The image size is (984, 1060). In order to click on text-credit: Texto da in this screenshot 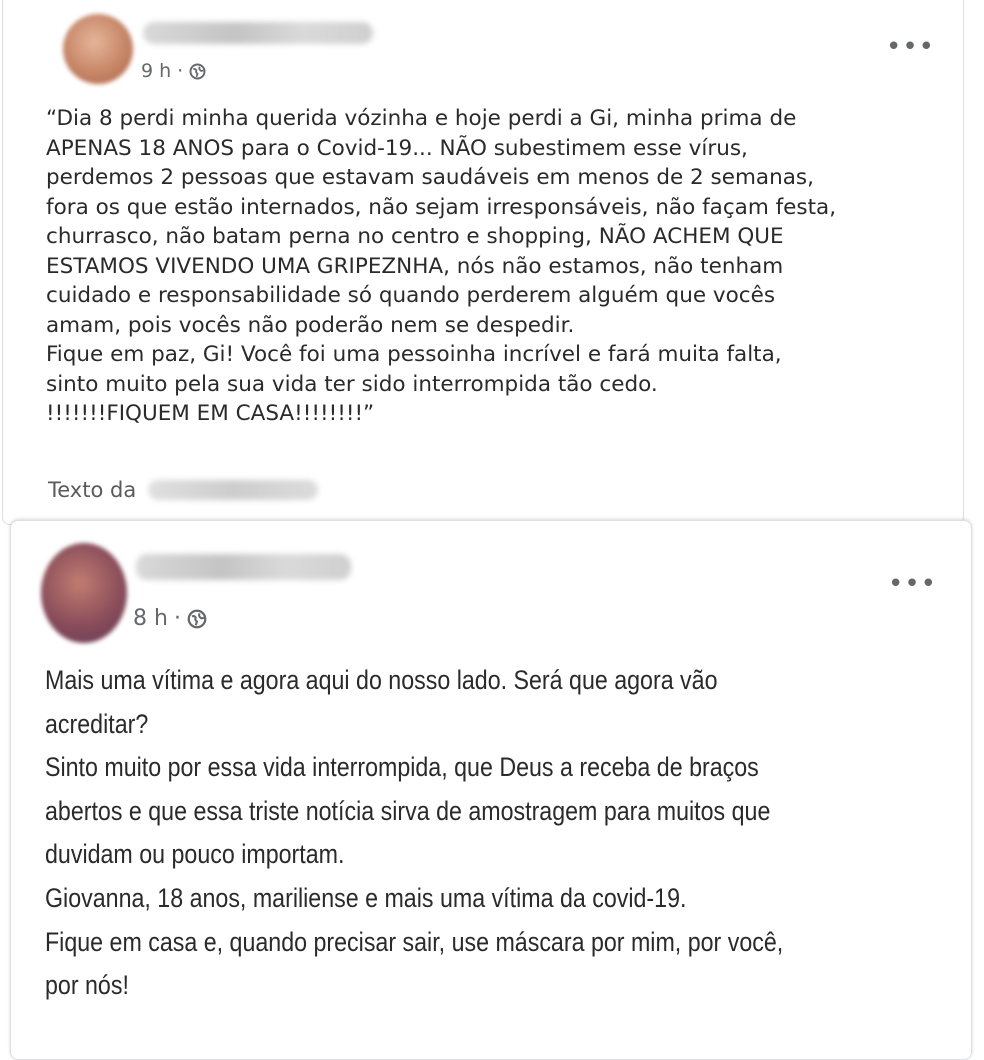, I will do `click(183, 490)`.